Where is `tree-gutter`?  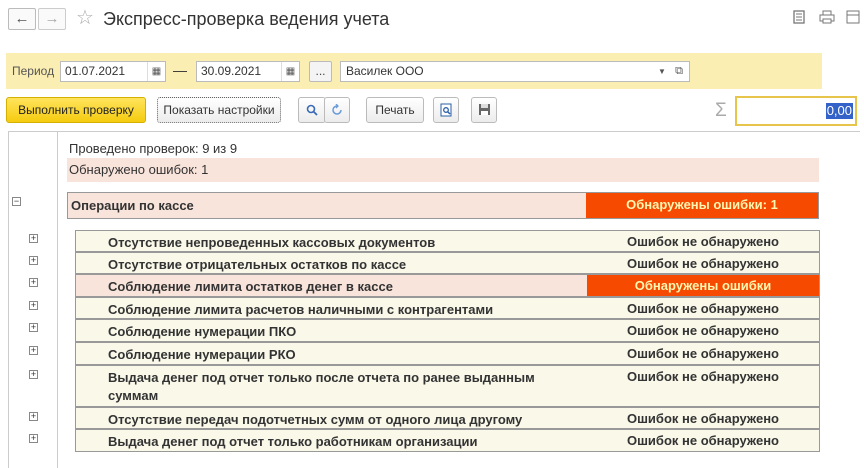
tree-gutter is located at coordinates (57, 300).